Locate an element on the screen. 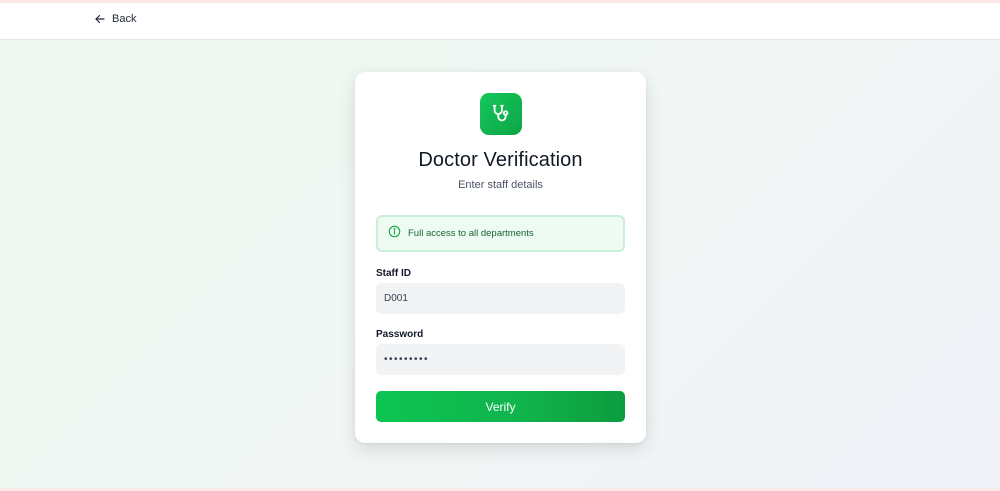 This screenshot has height=491, width=1000. password-input is located at coordinates (500, 359).